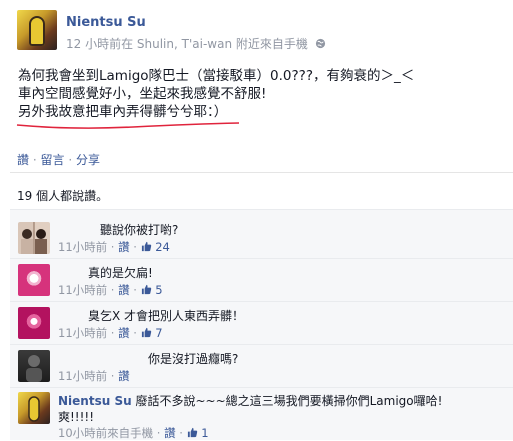 The image size is (513, 441). I want to click on comment-text: 你是沒打過癮嗎?, so click(193, 359).